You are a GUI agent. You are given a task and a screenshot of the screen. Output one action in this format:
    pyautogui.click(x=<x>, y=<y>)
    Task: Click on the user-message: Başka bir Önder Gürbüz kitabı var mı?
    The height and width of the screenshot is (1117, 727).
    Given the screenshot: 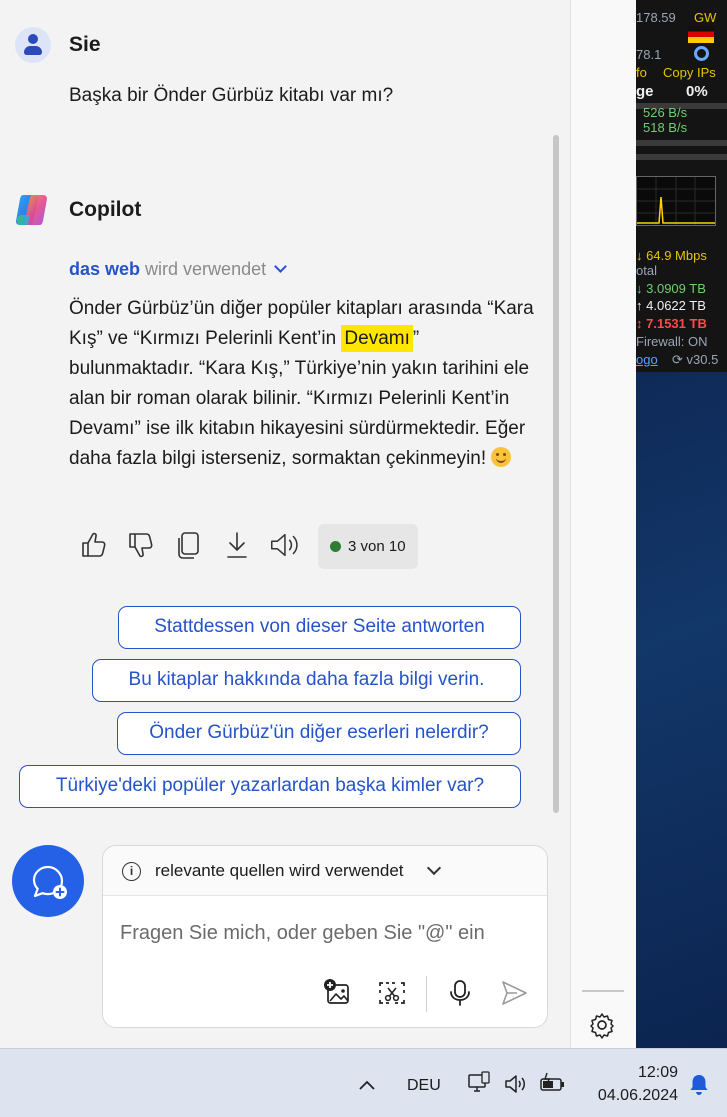 What is the action you would take?
    pyautogui.click(x=231, y=95)
    